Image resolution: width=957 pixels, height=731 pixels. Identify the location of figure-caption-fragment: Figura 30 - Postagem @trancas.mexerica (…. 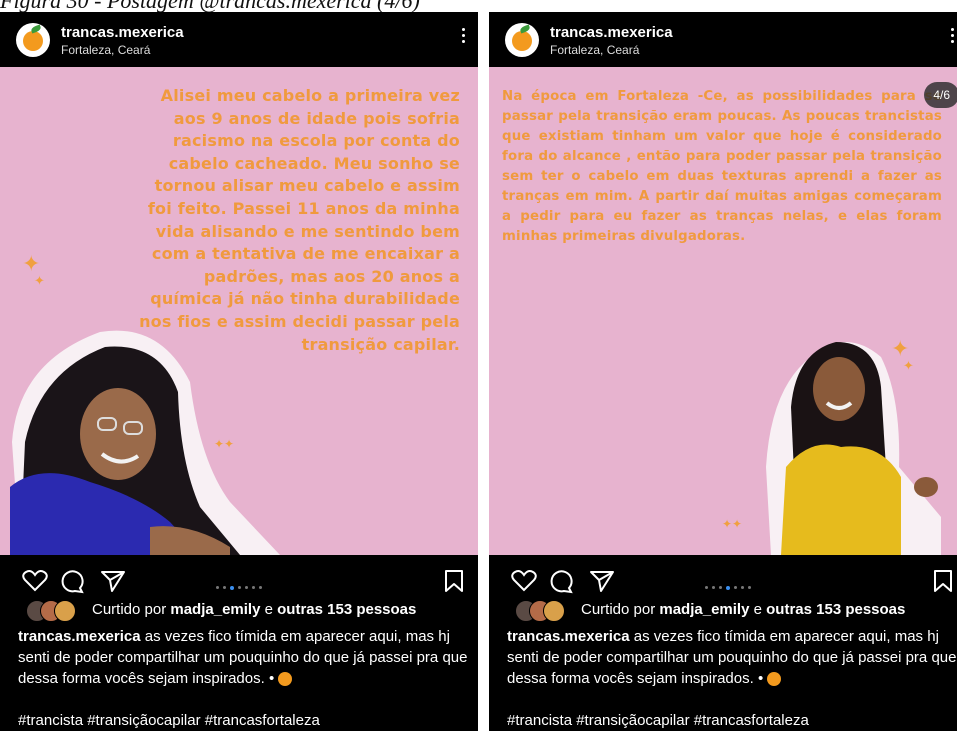
(478, 6).